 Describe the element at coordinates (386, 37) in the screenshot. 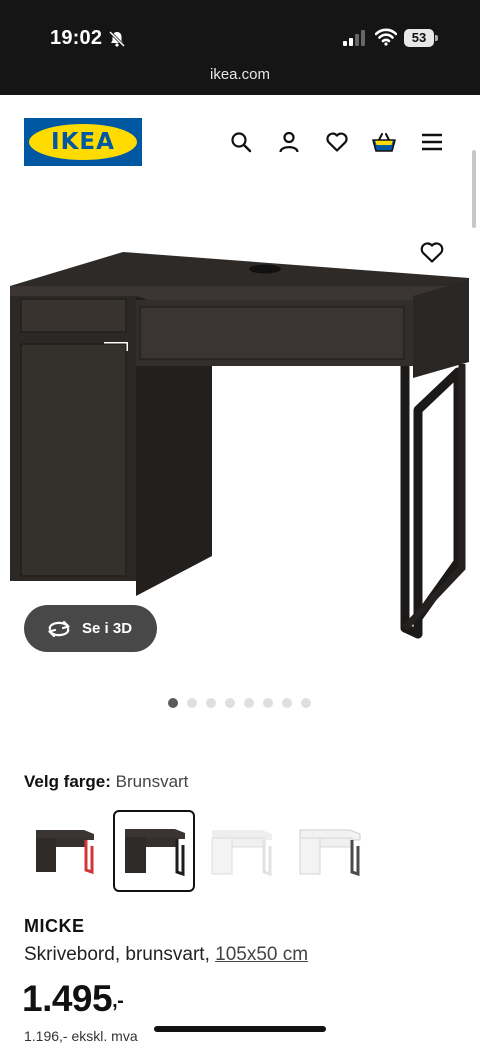

I see `wifi-icon` at that location.